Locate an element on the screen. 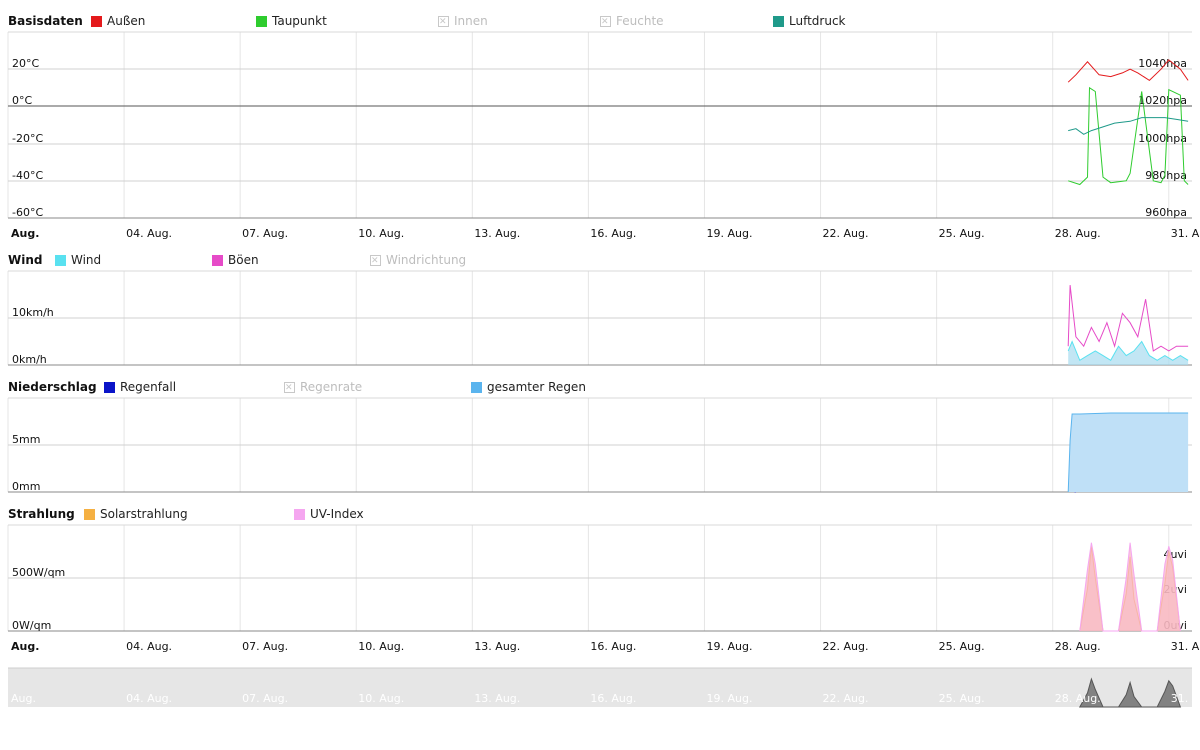  plot-area: 500W/qm0W/qm4uvi2uvi0uvi is located at coordinates (599, 578).